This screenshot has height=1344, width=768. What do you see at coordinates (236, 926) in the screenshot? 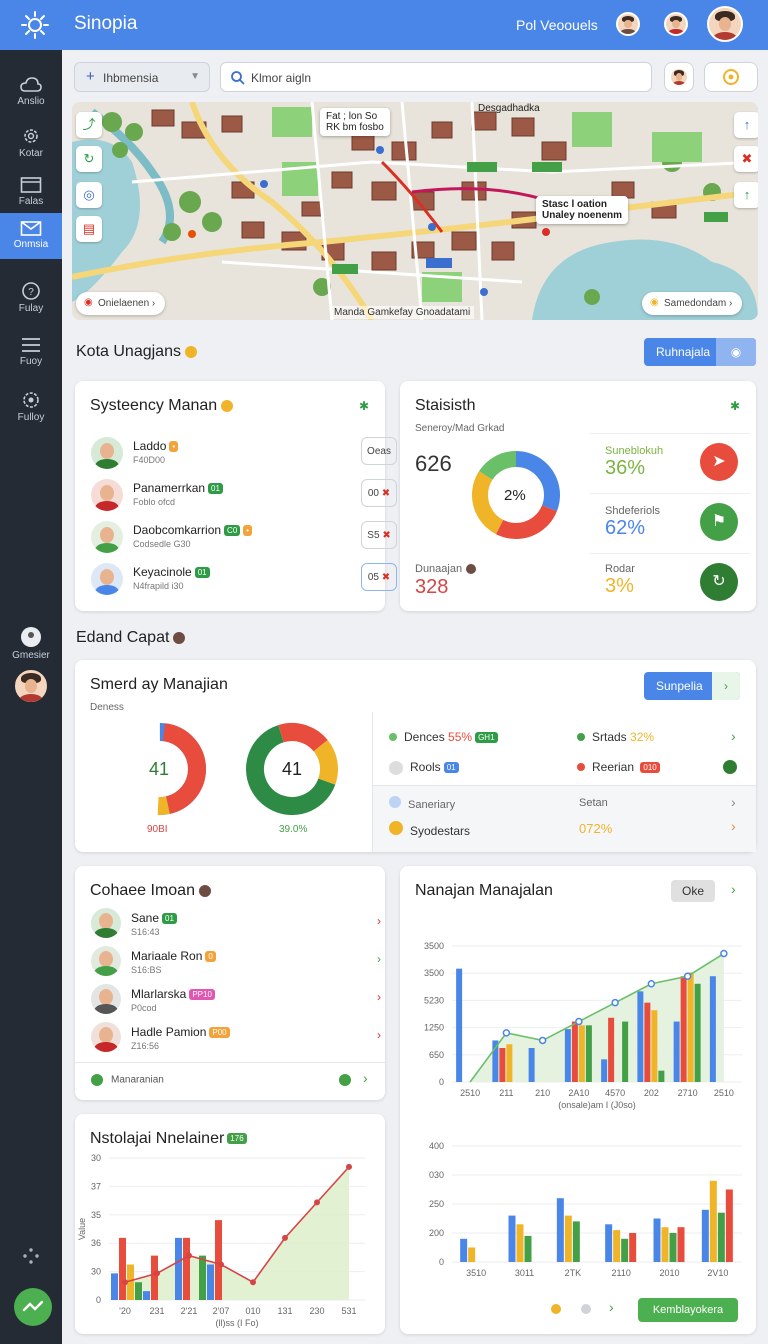
I see `list-item: Sane 01 S16:43 ›` at bounding box center [236, 926].